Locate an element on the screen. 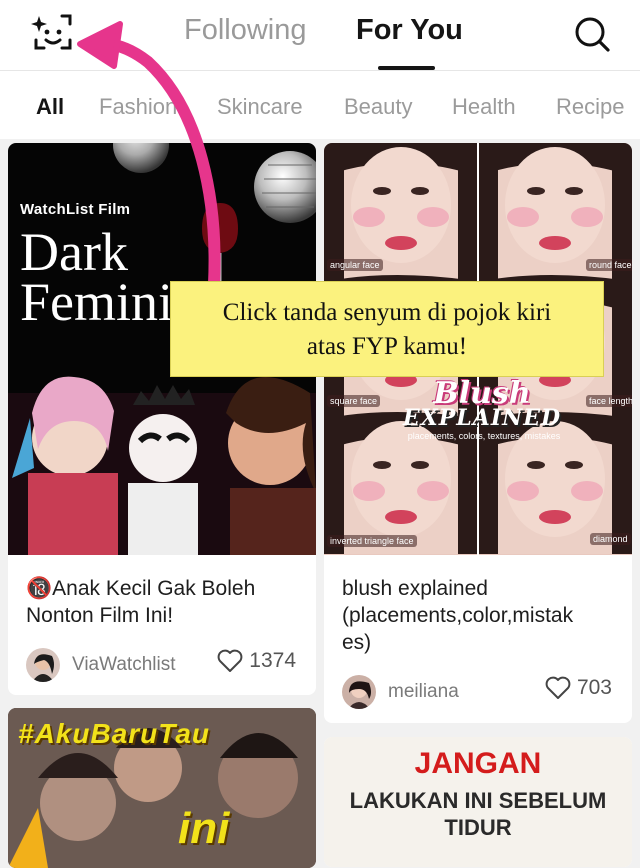  face-label: diamond is located at coordinates (610, 539).